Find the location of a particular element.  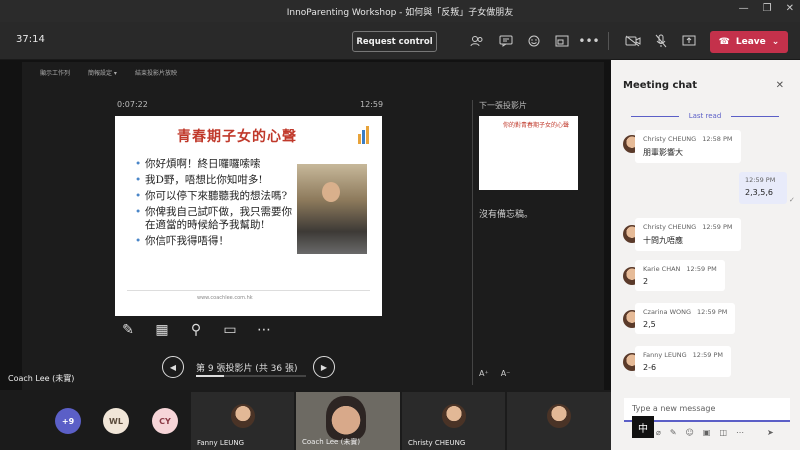

message-text: 朋輩影響大 is located at coordinates (663, 152).